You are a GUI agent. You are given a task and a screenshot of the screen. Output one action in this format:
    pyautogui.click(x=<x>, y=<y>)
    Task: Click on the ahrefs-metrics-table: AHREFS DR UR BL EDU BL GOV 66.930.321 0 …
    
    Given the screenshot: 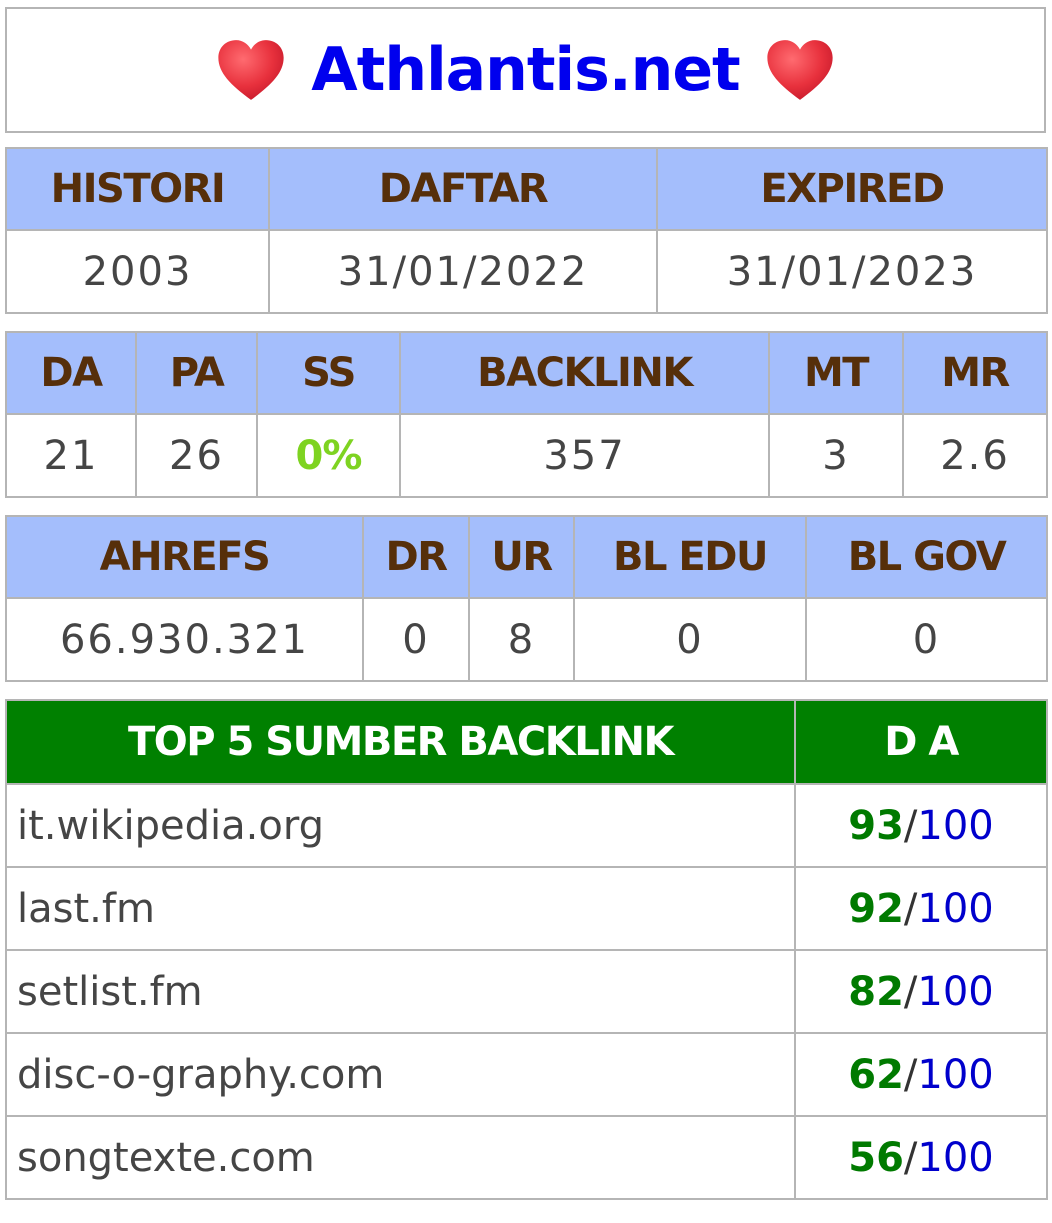 What is the action you would take?
    pyautogui.click(x=526, y=598)
    